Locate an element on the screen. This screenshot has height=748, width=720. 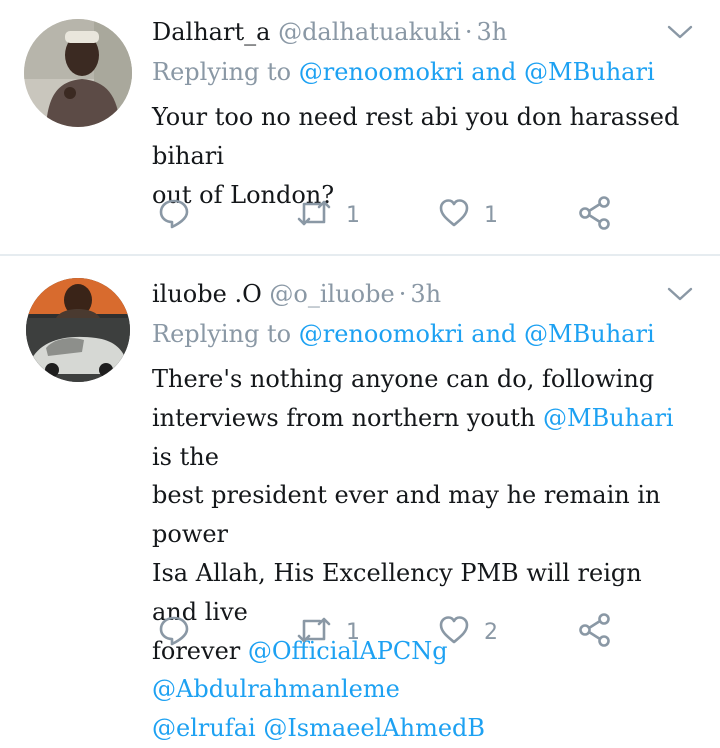
mention-link: @Abdulrahmanleme is located at coordinates (276, 689).